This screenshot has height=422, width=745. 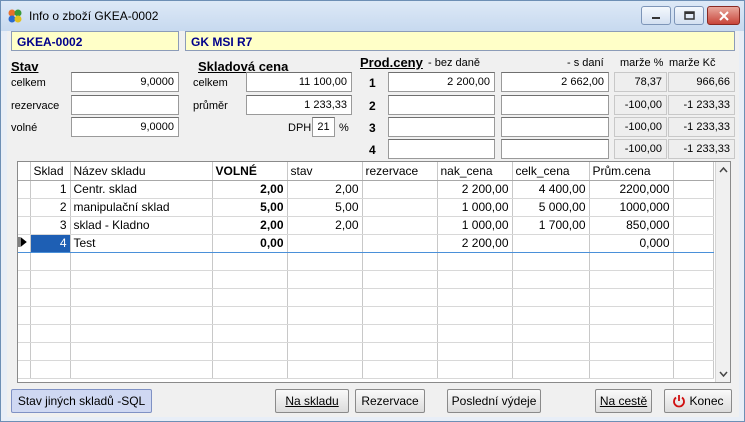 I want to click on posledni-vydeje-button: Poslední výdeje, so click(x=494, y=401).